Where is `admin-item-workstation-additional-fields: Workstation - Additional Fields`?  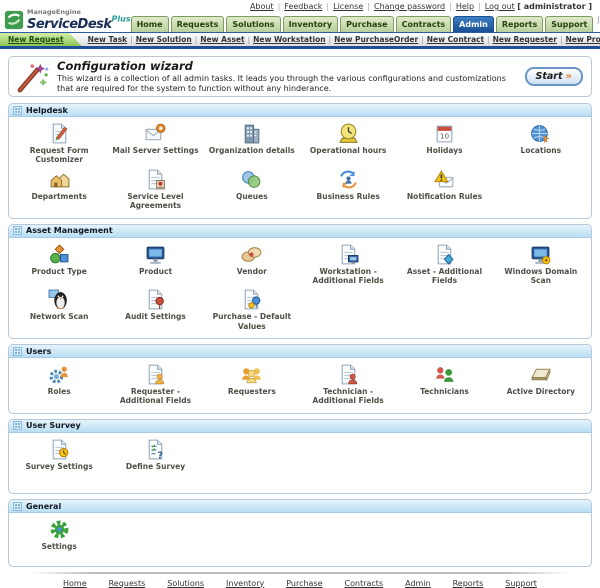
admin-item-workstation-additional-fields: Workstation - Additional Fields is located at coordinates (348, 264).